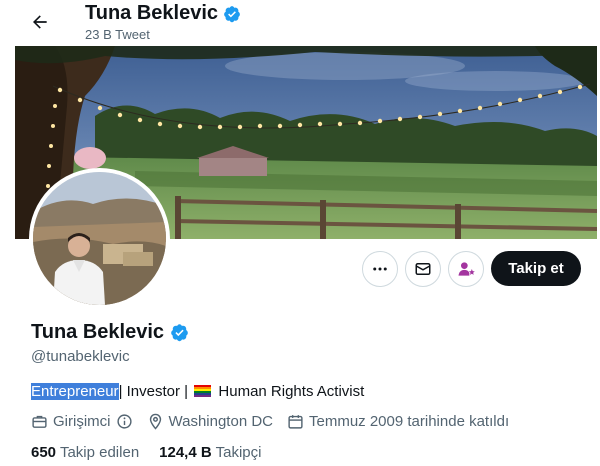  I want to click on followers-count: 124,4 B, so click(185, 452).